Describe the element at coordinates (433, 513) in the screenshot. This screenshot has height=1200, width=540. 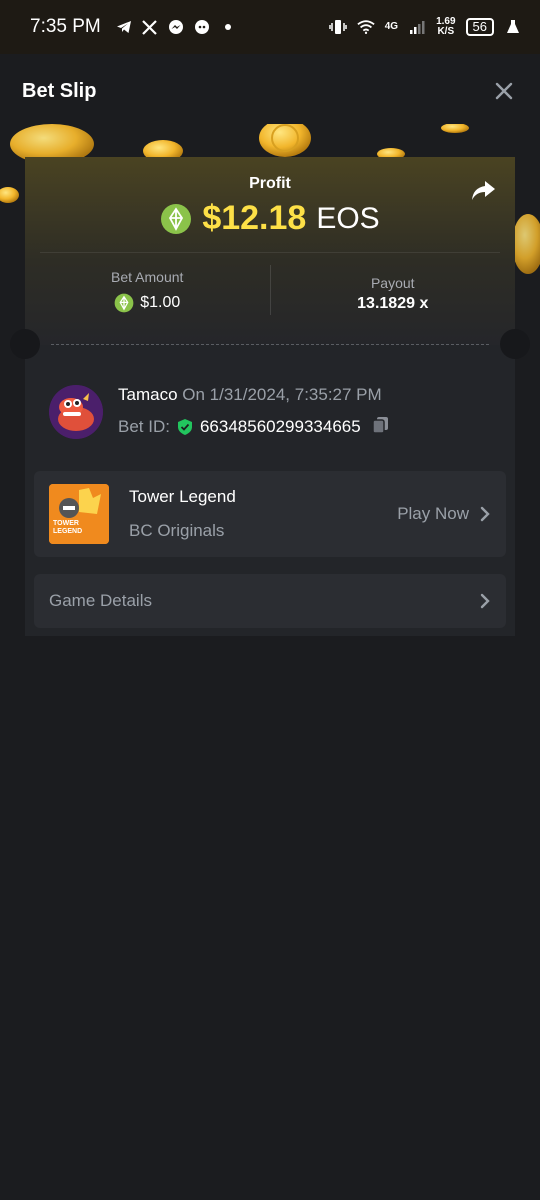
I see `play-now-label: Play Now` at that location.